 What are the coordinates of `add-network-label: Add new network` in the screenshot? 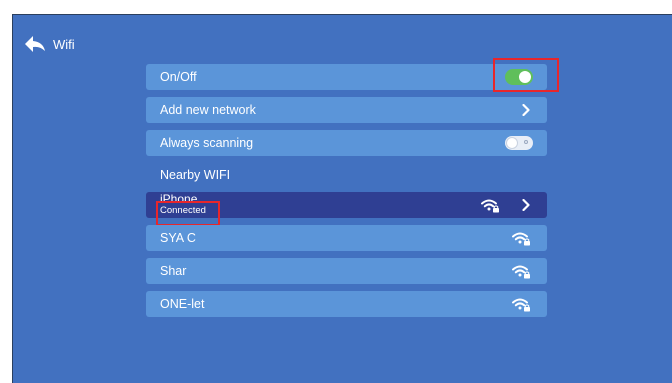 It's located at (208, 110).